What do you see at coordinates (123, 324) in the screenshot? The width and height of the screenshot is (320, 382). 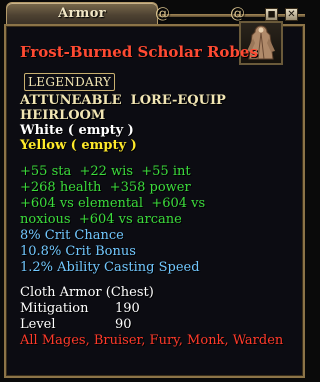 I see `level-value: 90` at bounding box center [123, 324].